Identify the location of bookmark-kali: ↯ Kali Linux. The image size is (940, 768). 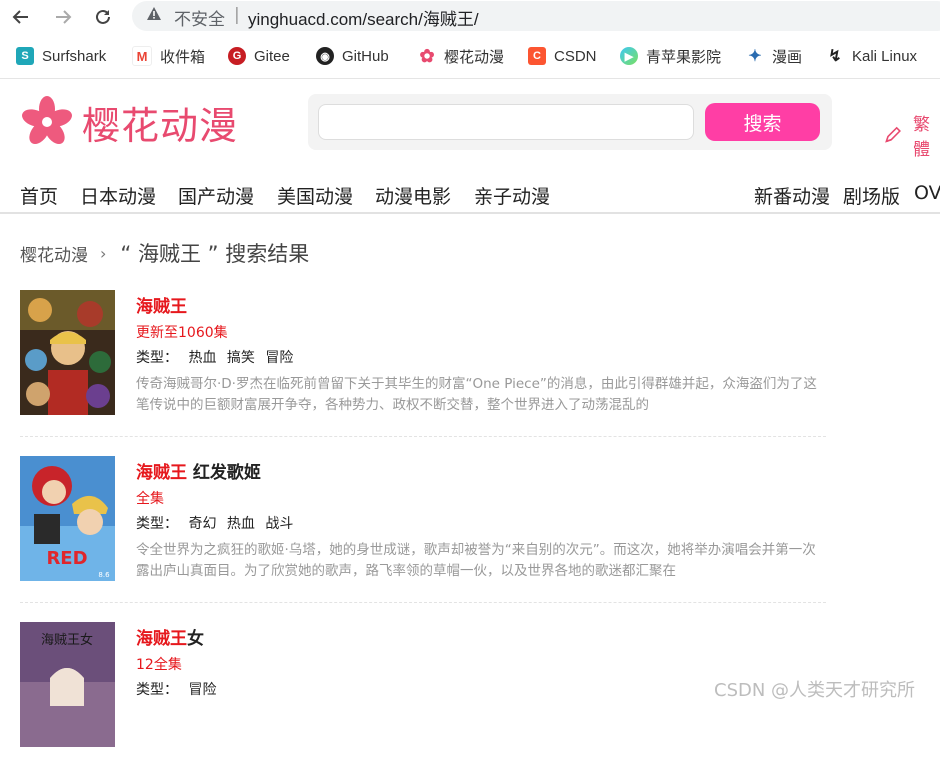
(871, 56).